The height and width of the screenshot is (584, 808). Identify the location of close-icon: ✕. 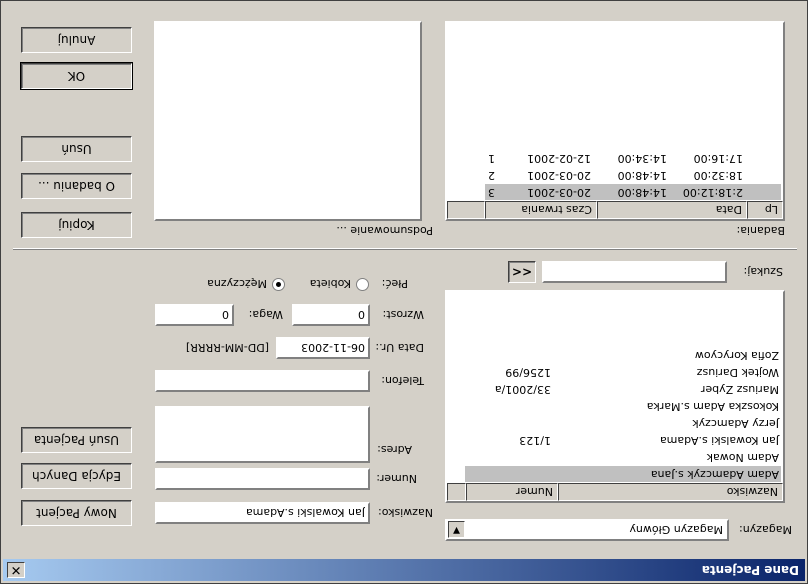
(16, 569).